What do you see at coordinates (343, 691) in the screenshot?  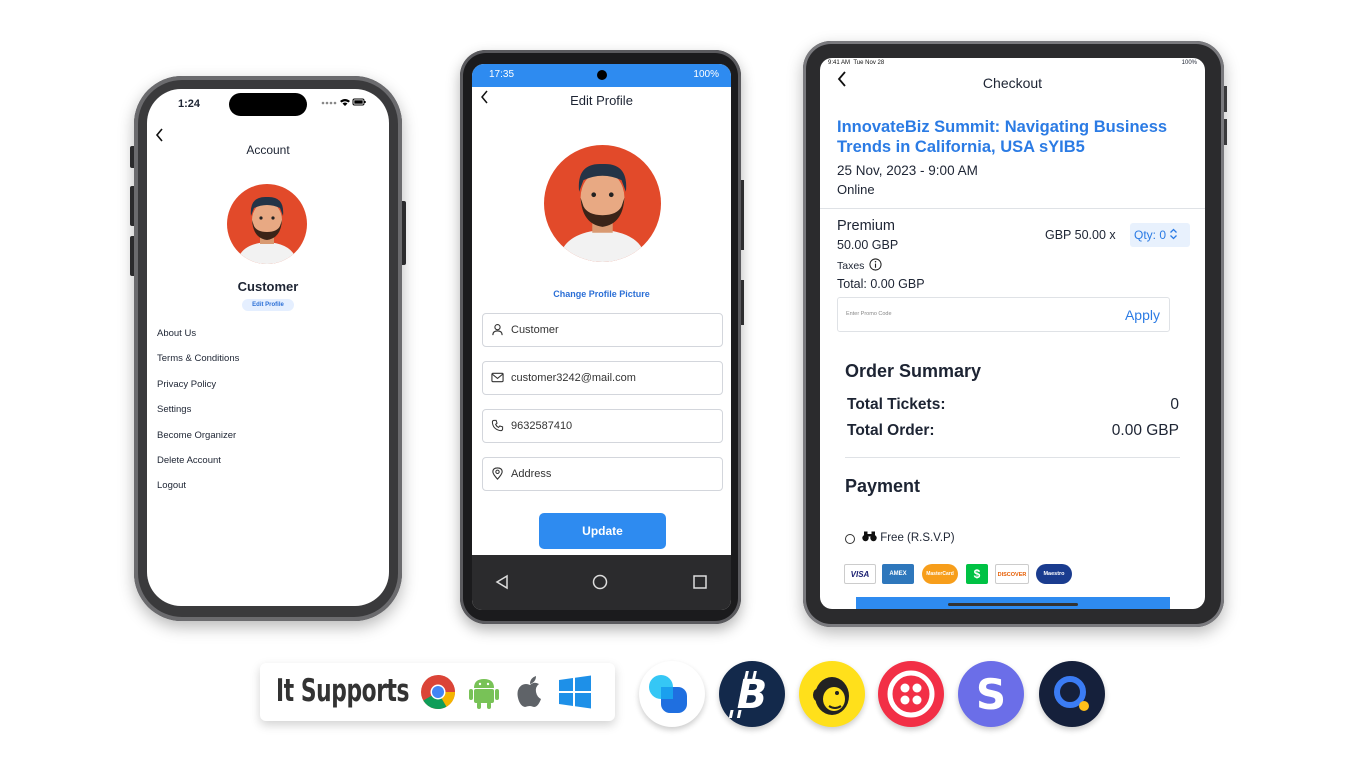 I see `supports-label: It Supports` at bounding box center [343, 691].